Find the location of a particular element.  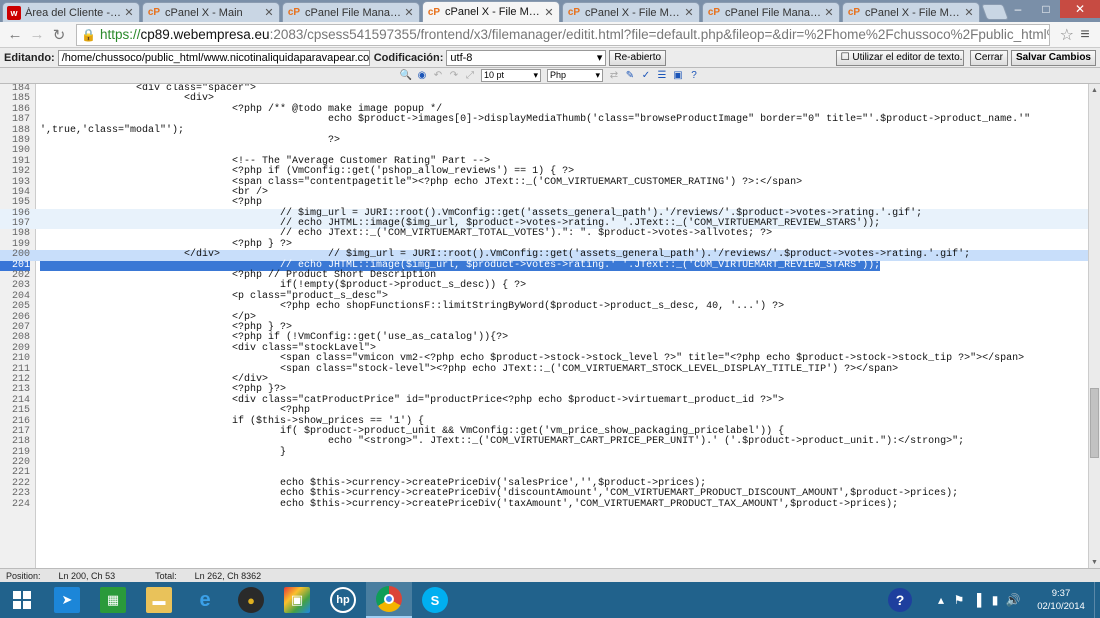

media-tiles-icon: ▣ is located at coordinates (297, 600).